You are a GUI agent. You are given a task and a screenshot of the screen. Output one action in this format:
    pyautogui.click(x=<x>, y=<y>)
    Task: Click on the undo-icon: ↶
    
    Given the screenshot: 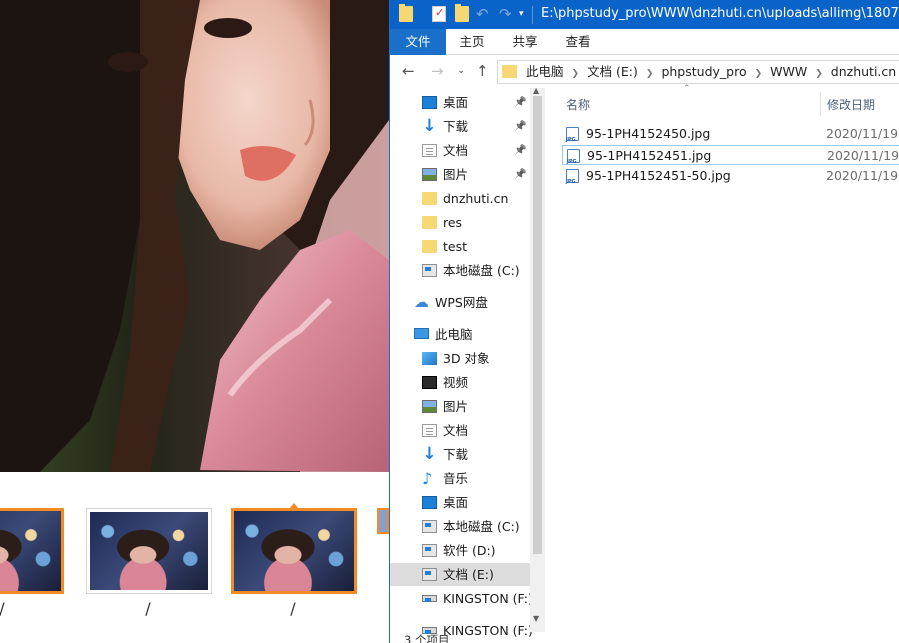 What is the action you would take?
    pyautogui.click(x=483, y=14)
    